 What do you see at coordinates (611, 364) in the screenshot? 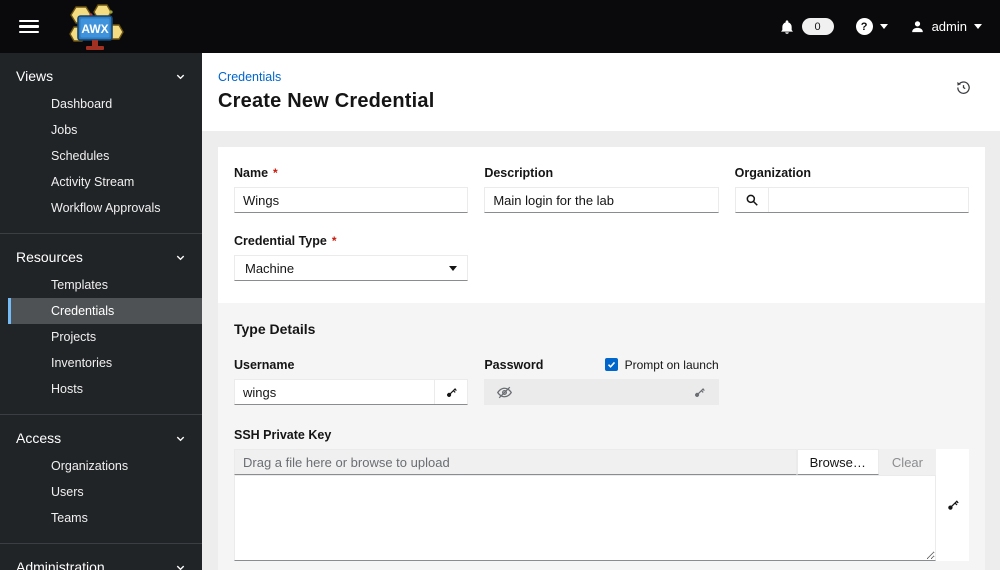
I see `checkbox-checked-icon` at bounding box center [611, 364].